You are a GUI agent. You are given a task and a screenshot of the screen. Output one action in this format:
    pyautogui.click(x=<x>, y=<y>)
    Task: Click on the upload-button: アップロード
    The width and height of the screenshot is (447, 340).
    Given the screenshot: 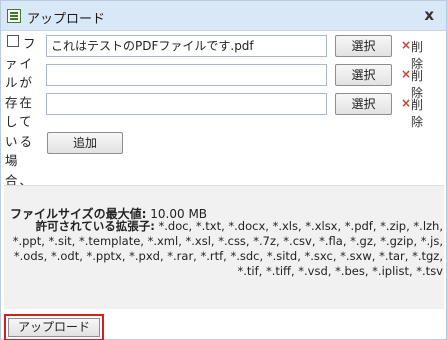 What is the action you would take?
    pyautogui.click(x=54, y=327)
    